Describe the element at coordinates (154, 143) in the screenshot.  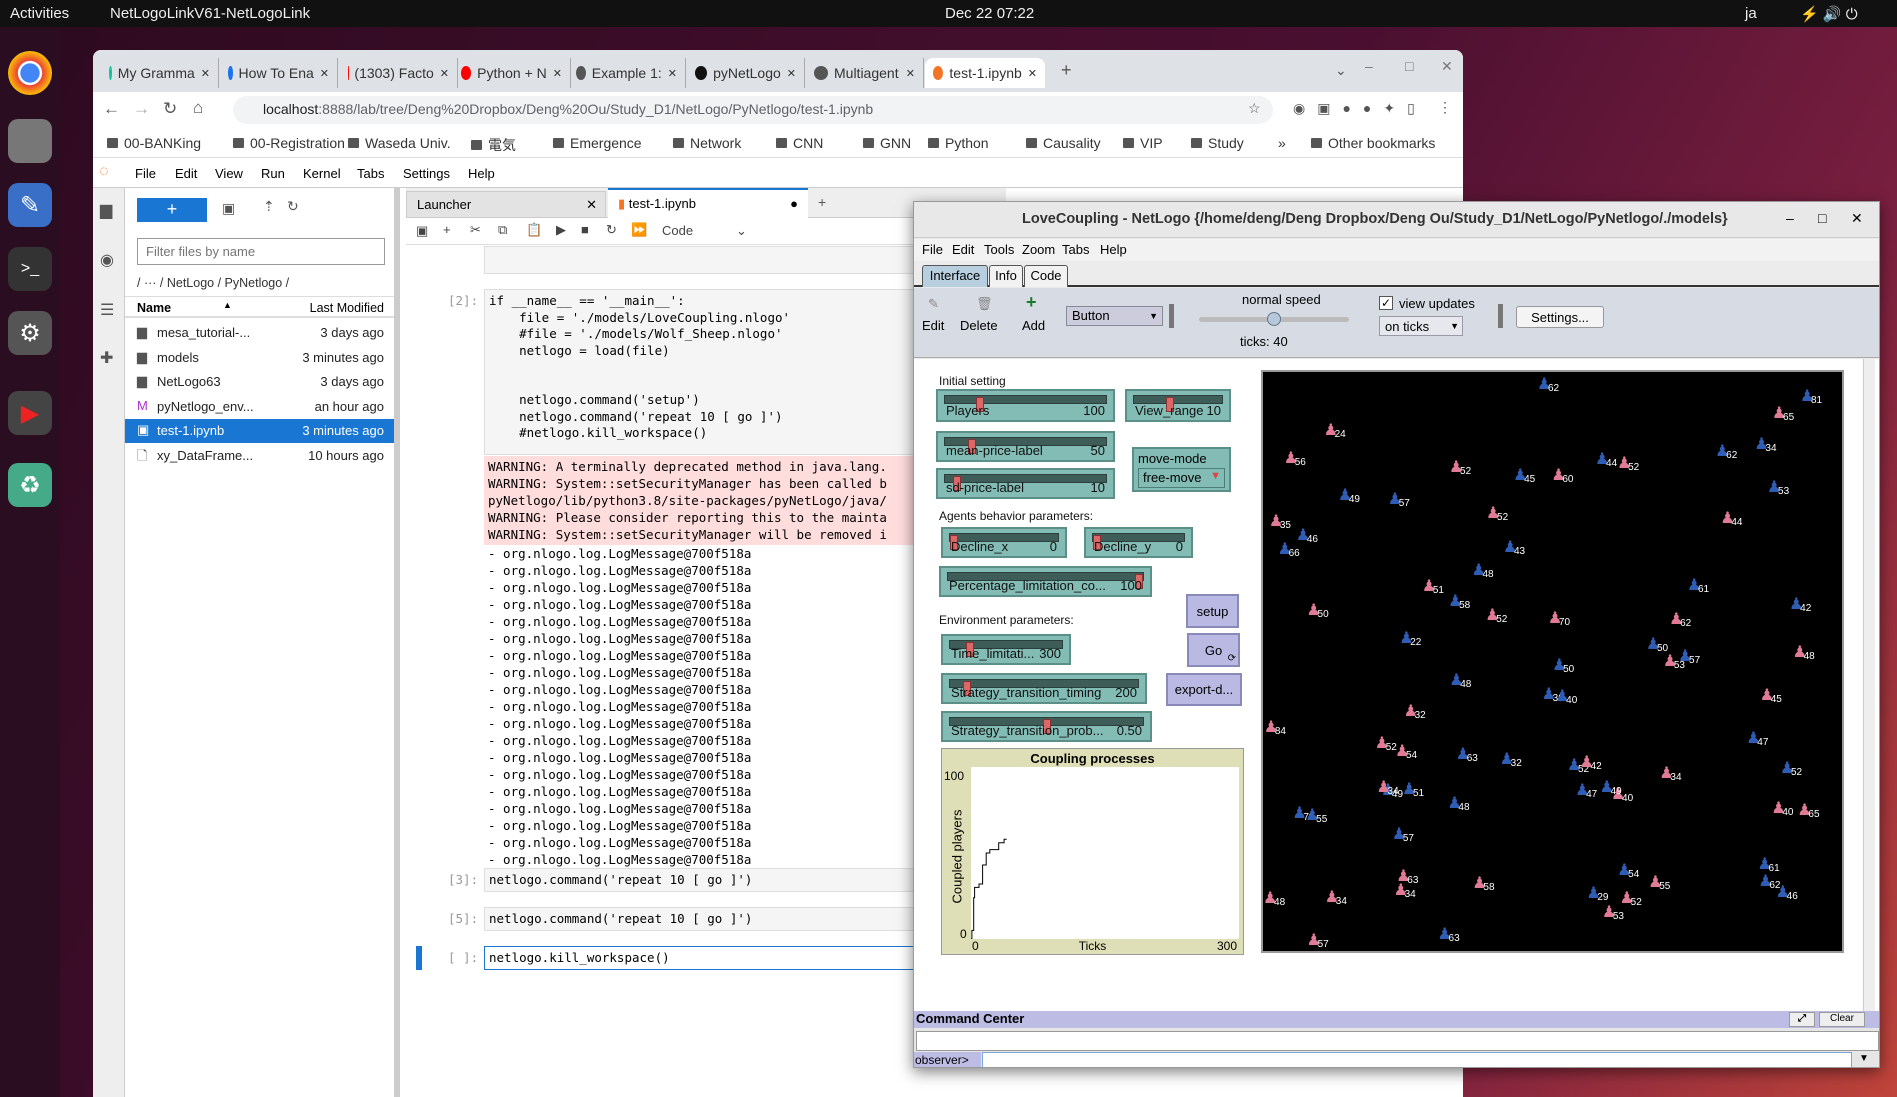
I see `bookmark-item: 00-BANKing` at that location.